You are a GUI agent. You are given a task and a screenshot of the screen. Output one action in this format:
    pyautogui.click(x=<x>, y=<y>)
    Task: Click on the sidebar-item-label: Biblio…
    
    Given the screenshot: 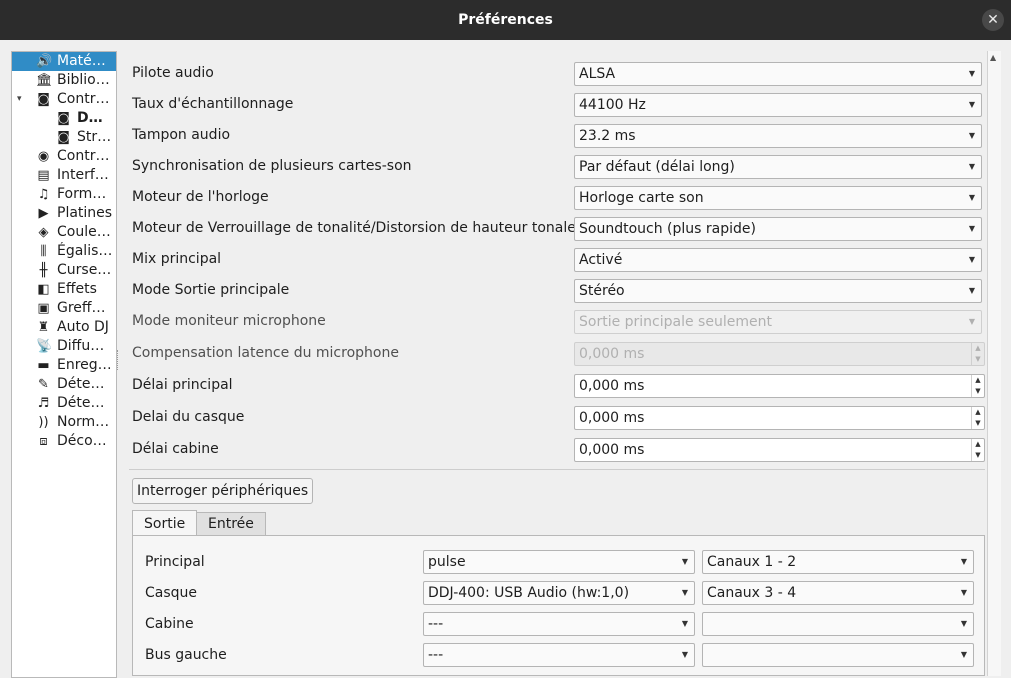 What is the action you would take?
    pyautogui.click(x=83, y=80)
    